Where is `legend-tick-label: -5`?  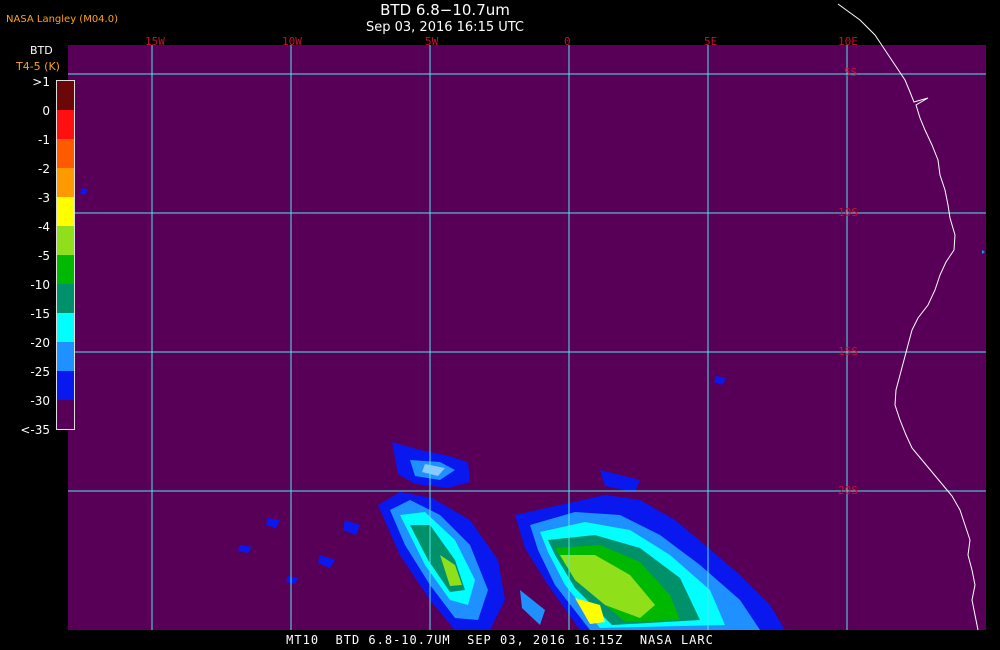 legend-tick-label: -5 is located at coordinates (44, 256).